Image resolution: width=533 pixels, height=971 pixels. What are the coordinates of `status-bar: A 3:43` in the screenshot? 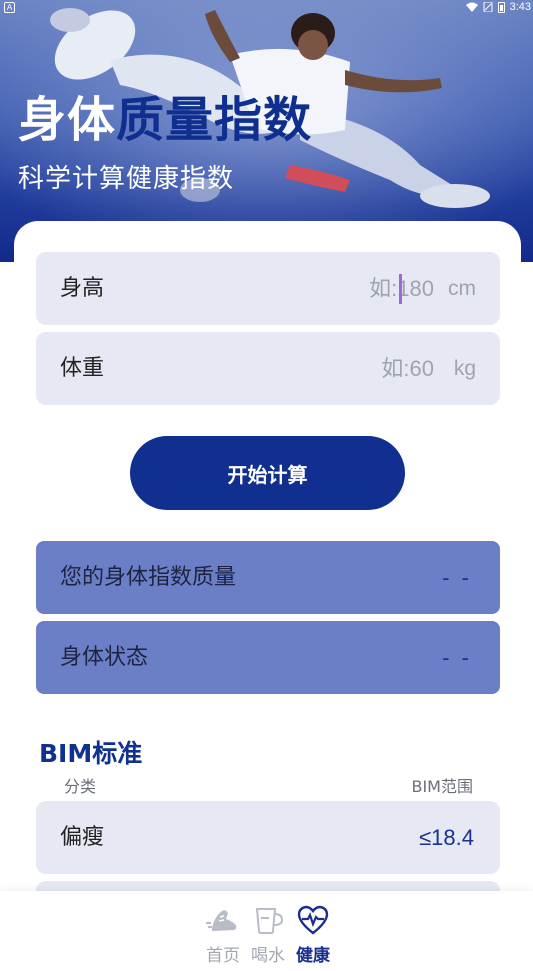 It's located at (266, 8).